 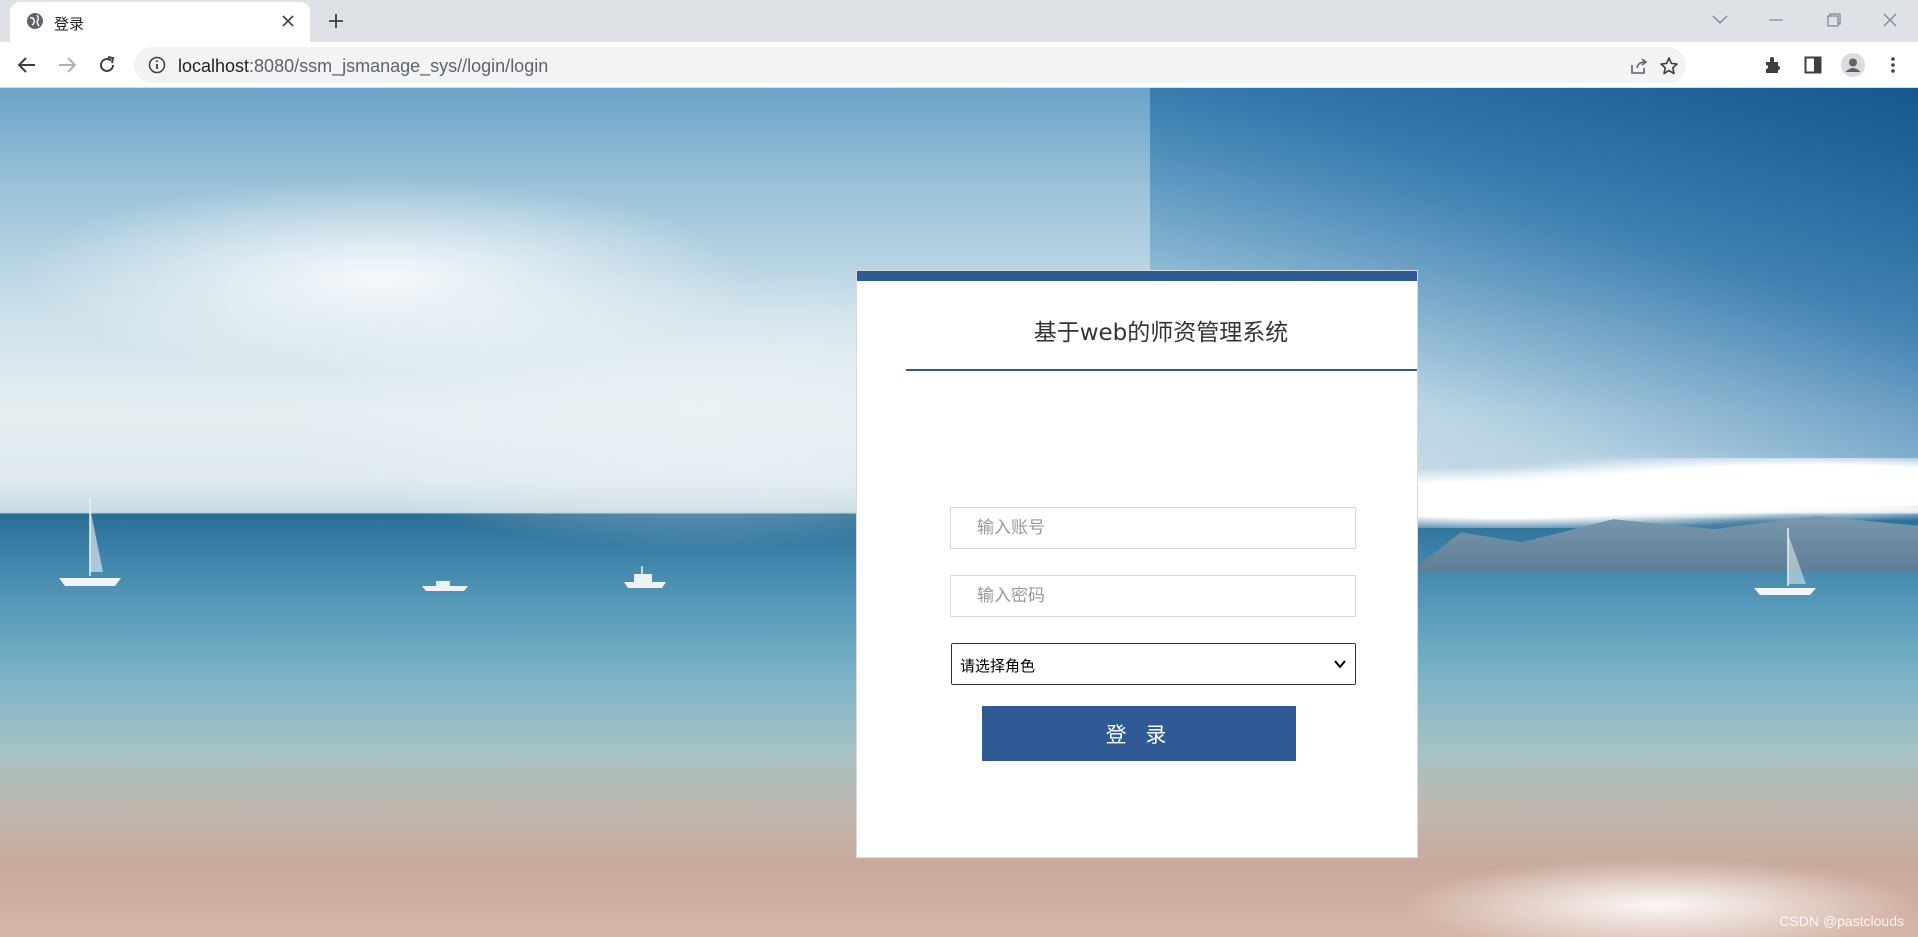 I want to click on minimize-icon, so click(x=1776, y=20).